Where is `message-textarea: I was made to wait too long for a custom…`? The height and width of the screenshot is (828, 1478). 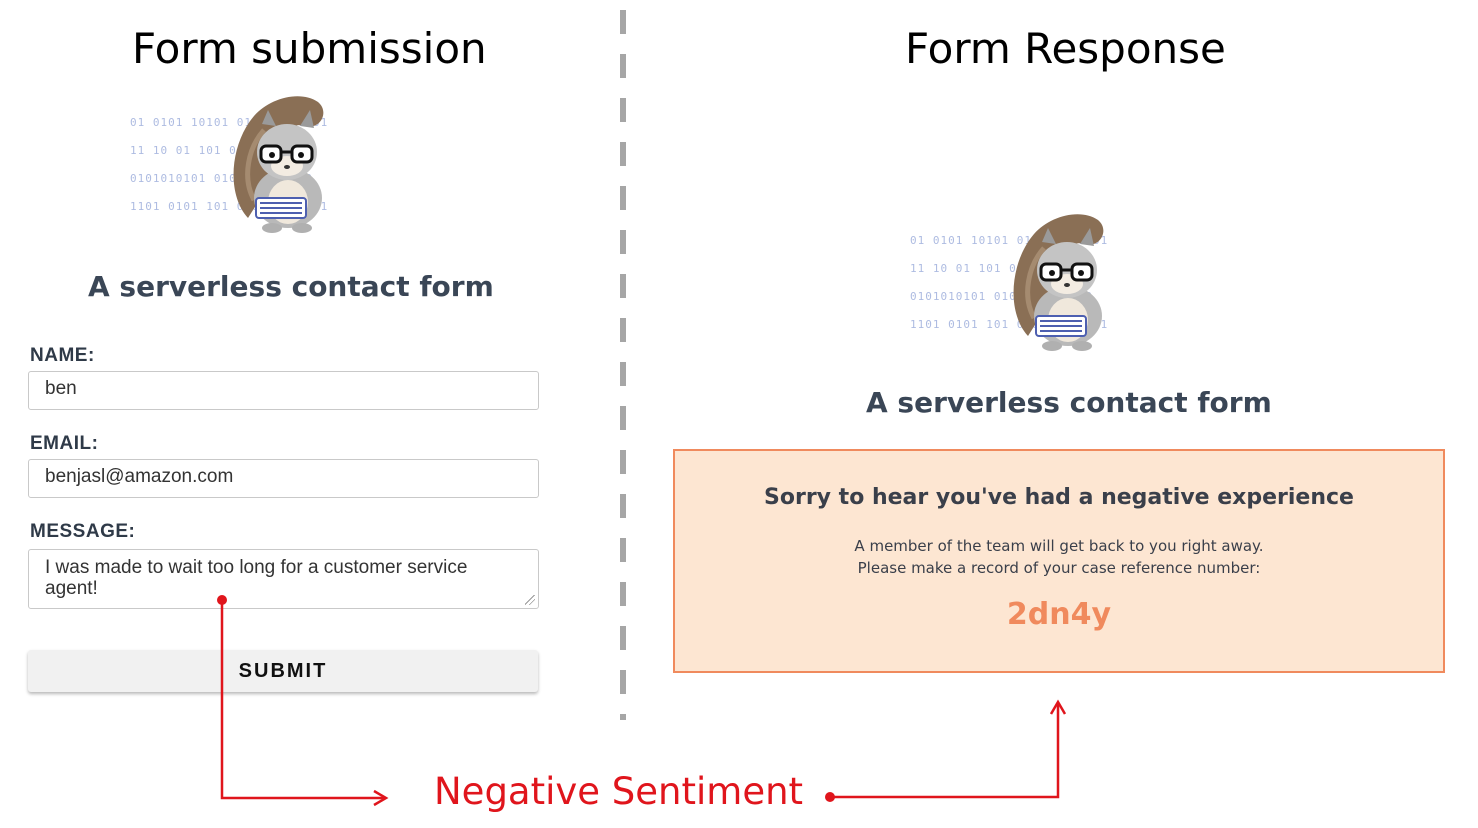
message-textarea: I was made to wait too long for a custom… is located at coordinates (283, 579).